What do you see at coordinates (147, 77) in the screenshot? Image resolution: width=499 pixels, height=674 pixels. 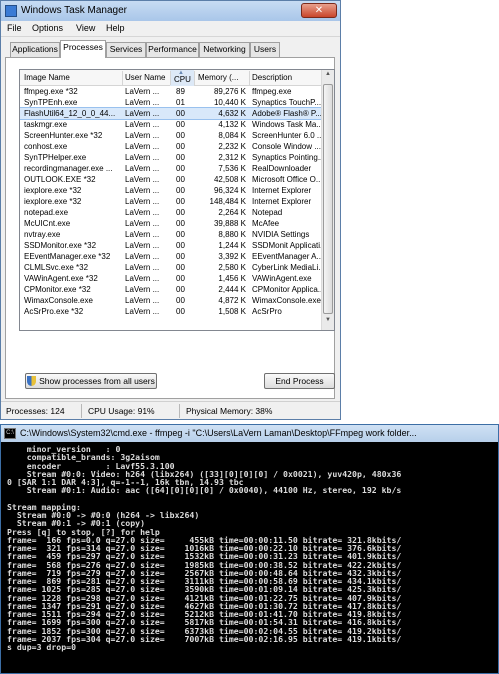 I see `column-user-name: User Name` at bounding box center [147, 77].